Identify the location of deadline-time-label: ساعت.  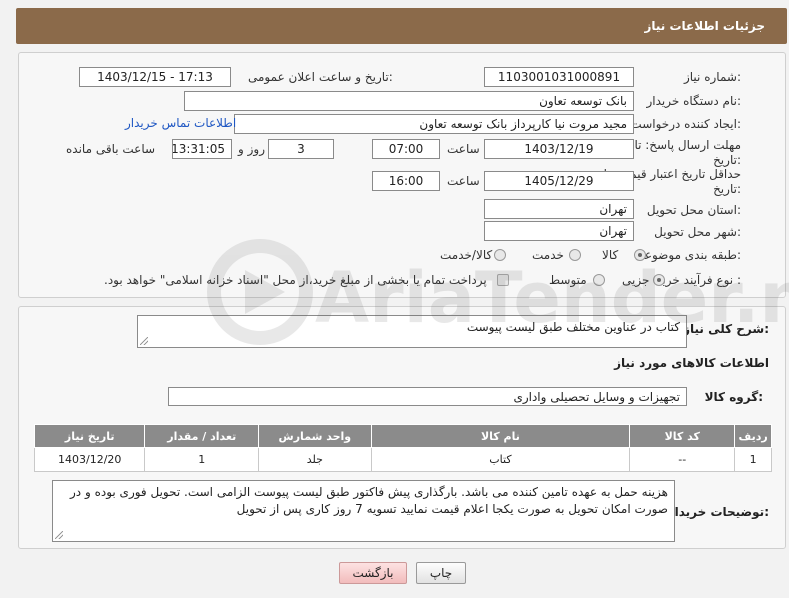
(463, 149).